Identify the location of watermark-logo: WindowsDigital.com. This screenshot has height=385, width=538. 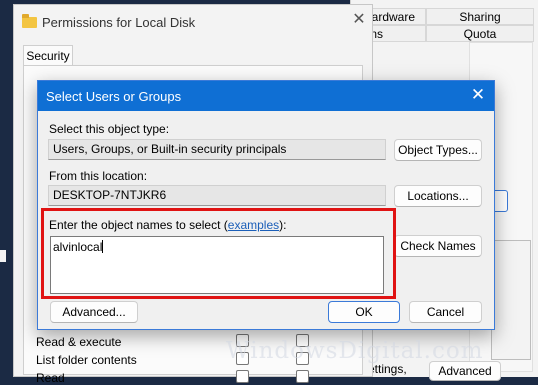
(355, 351).